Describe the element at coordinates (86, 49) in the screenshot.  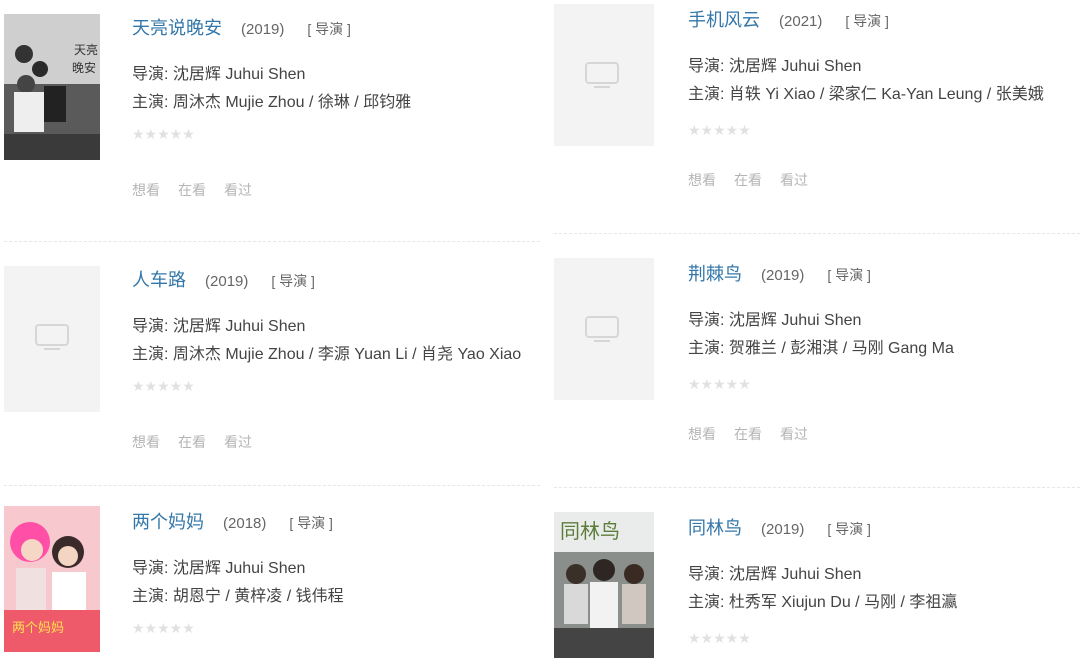
I see `svg-text: 天亮` at that location.